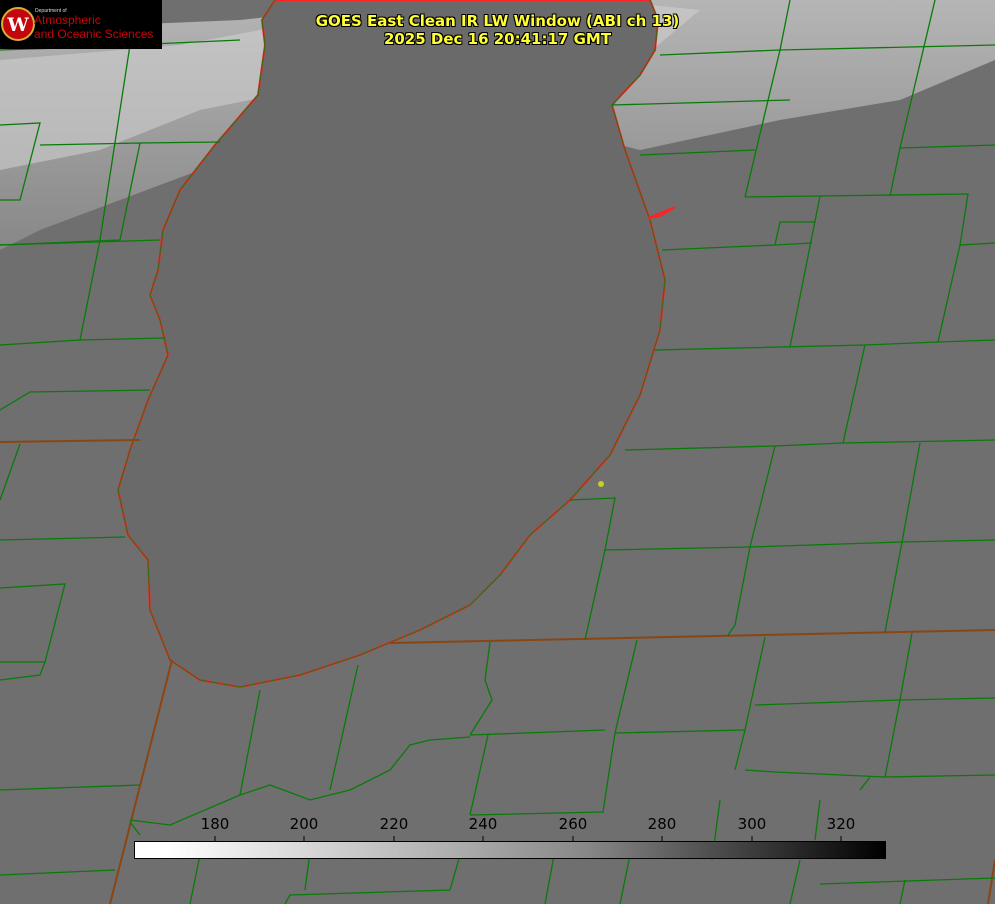 The height and width of the screenshot is (904, 995). Describe the element at coordinates (510, 850) in the screenshot. I see `colorbar` at that location.